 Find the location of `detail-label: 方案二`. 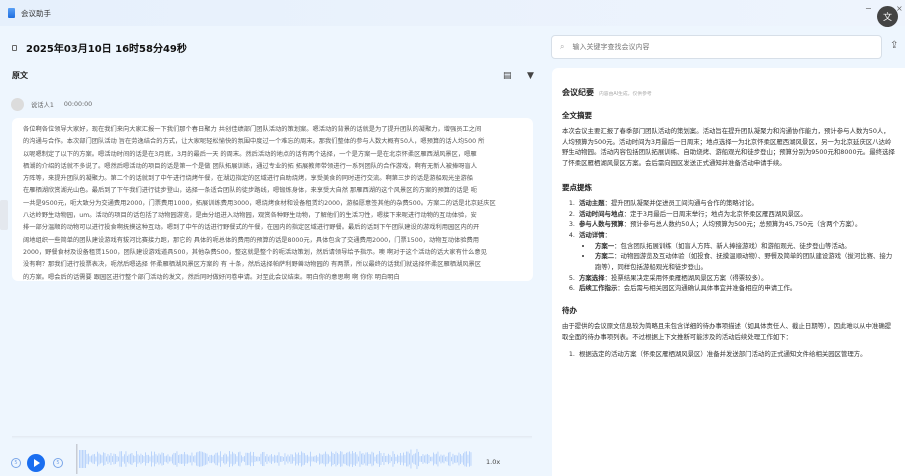

detail-label: 方案二 is located at coordinates (605, 256).